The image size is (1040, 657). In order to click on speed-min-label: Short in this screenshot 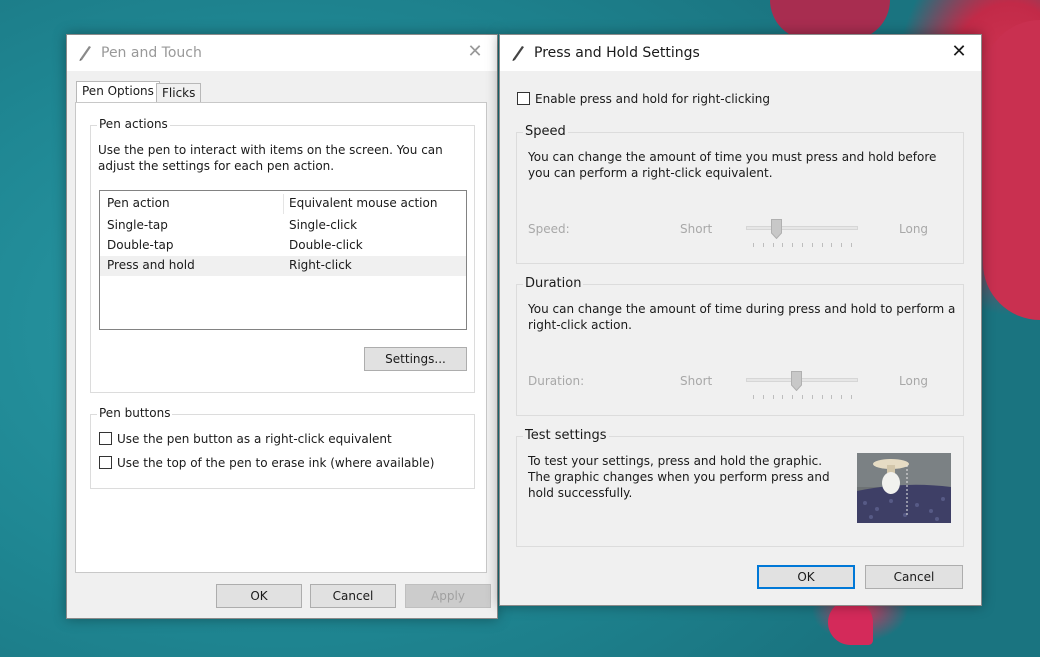, I will do `click(696, 229)`.